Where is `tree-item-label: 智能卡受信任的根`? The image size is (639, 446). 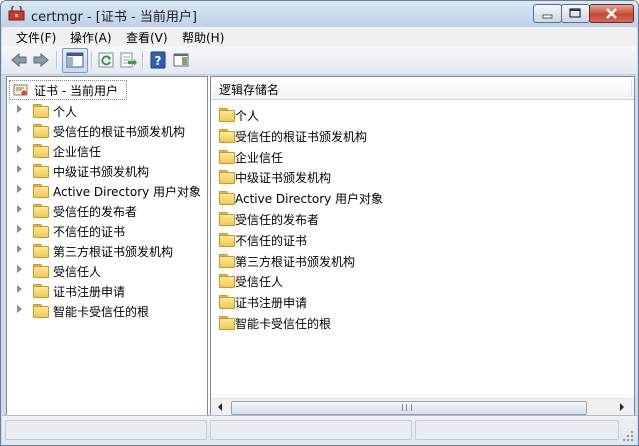
tree-item-label: 智能卡受信任的根 is located at coordinates (101, 312).